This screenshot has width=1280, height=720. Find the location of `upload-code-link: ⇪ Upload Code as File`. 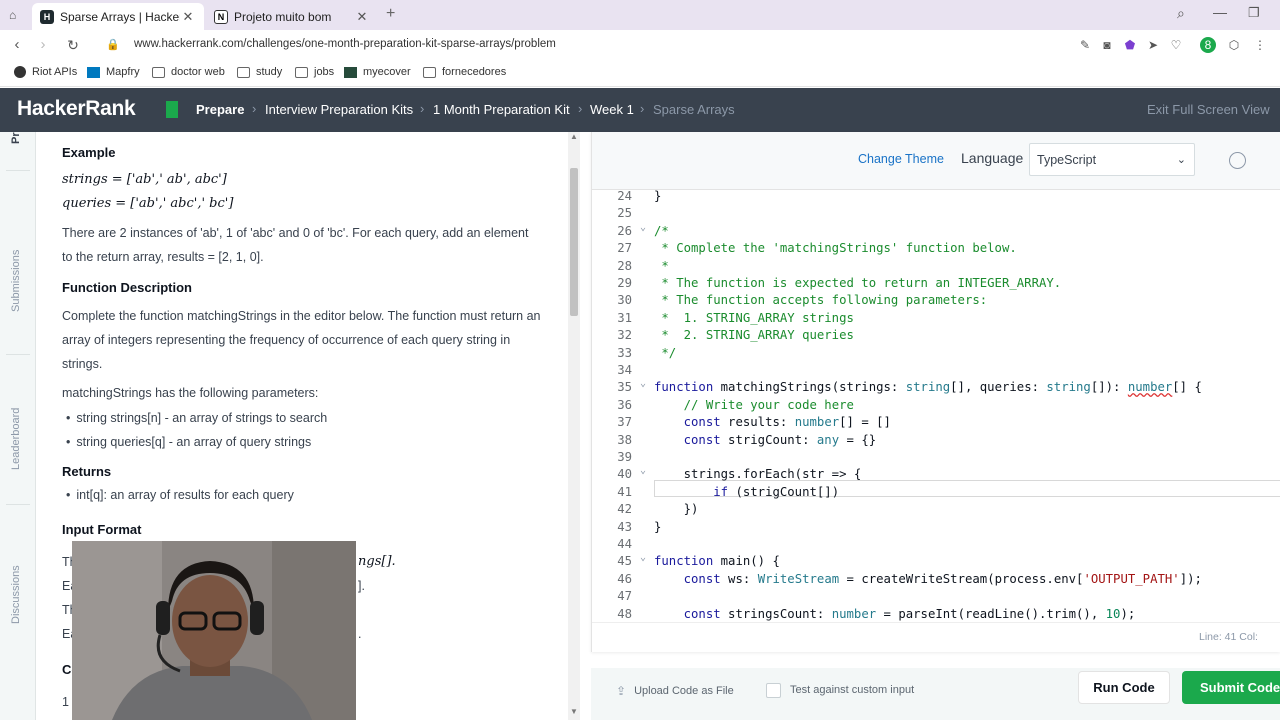

upload-code-link: ⇪ Upload Code as File is located at coordinates (675, 691).